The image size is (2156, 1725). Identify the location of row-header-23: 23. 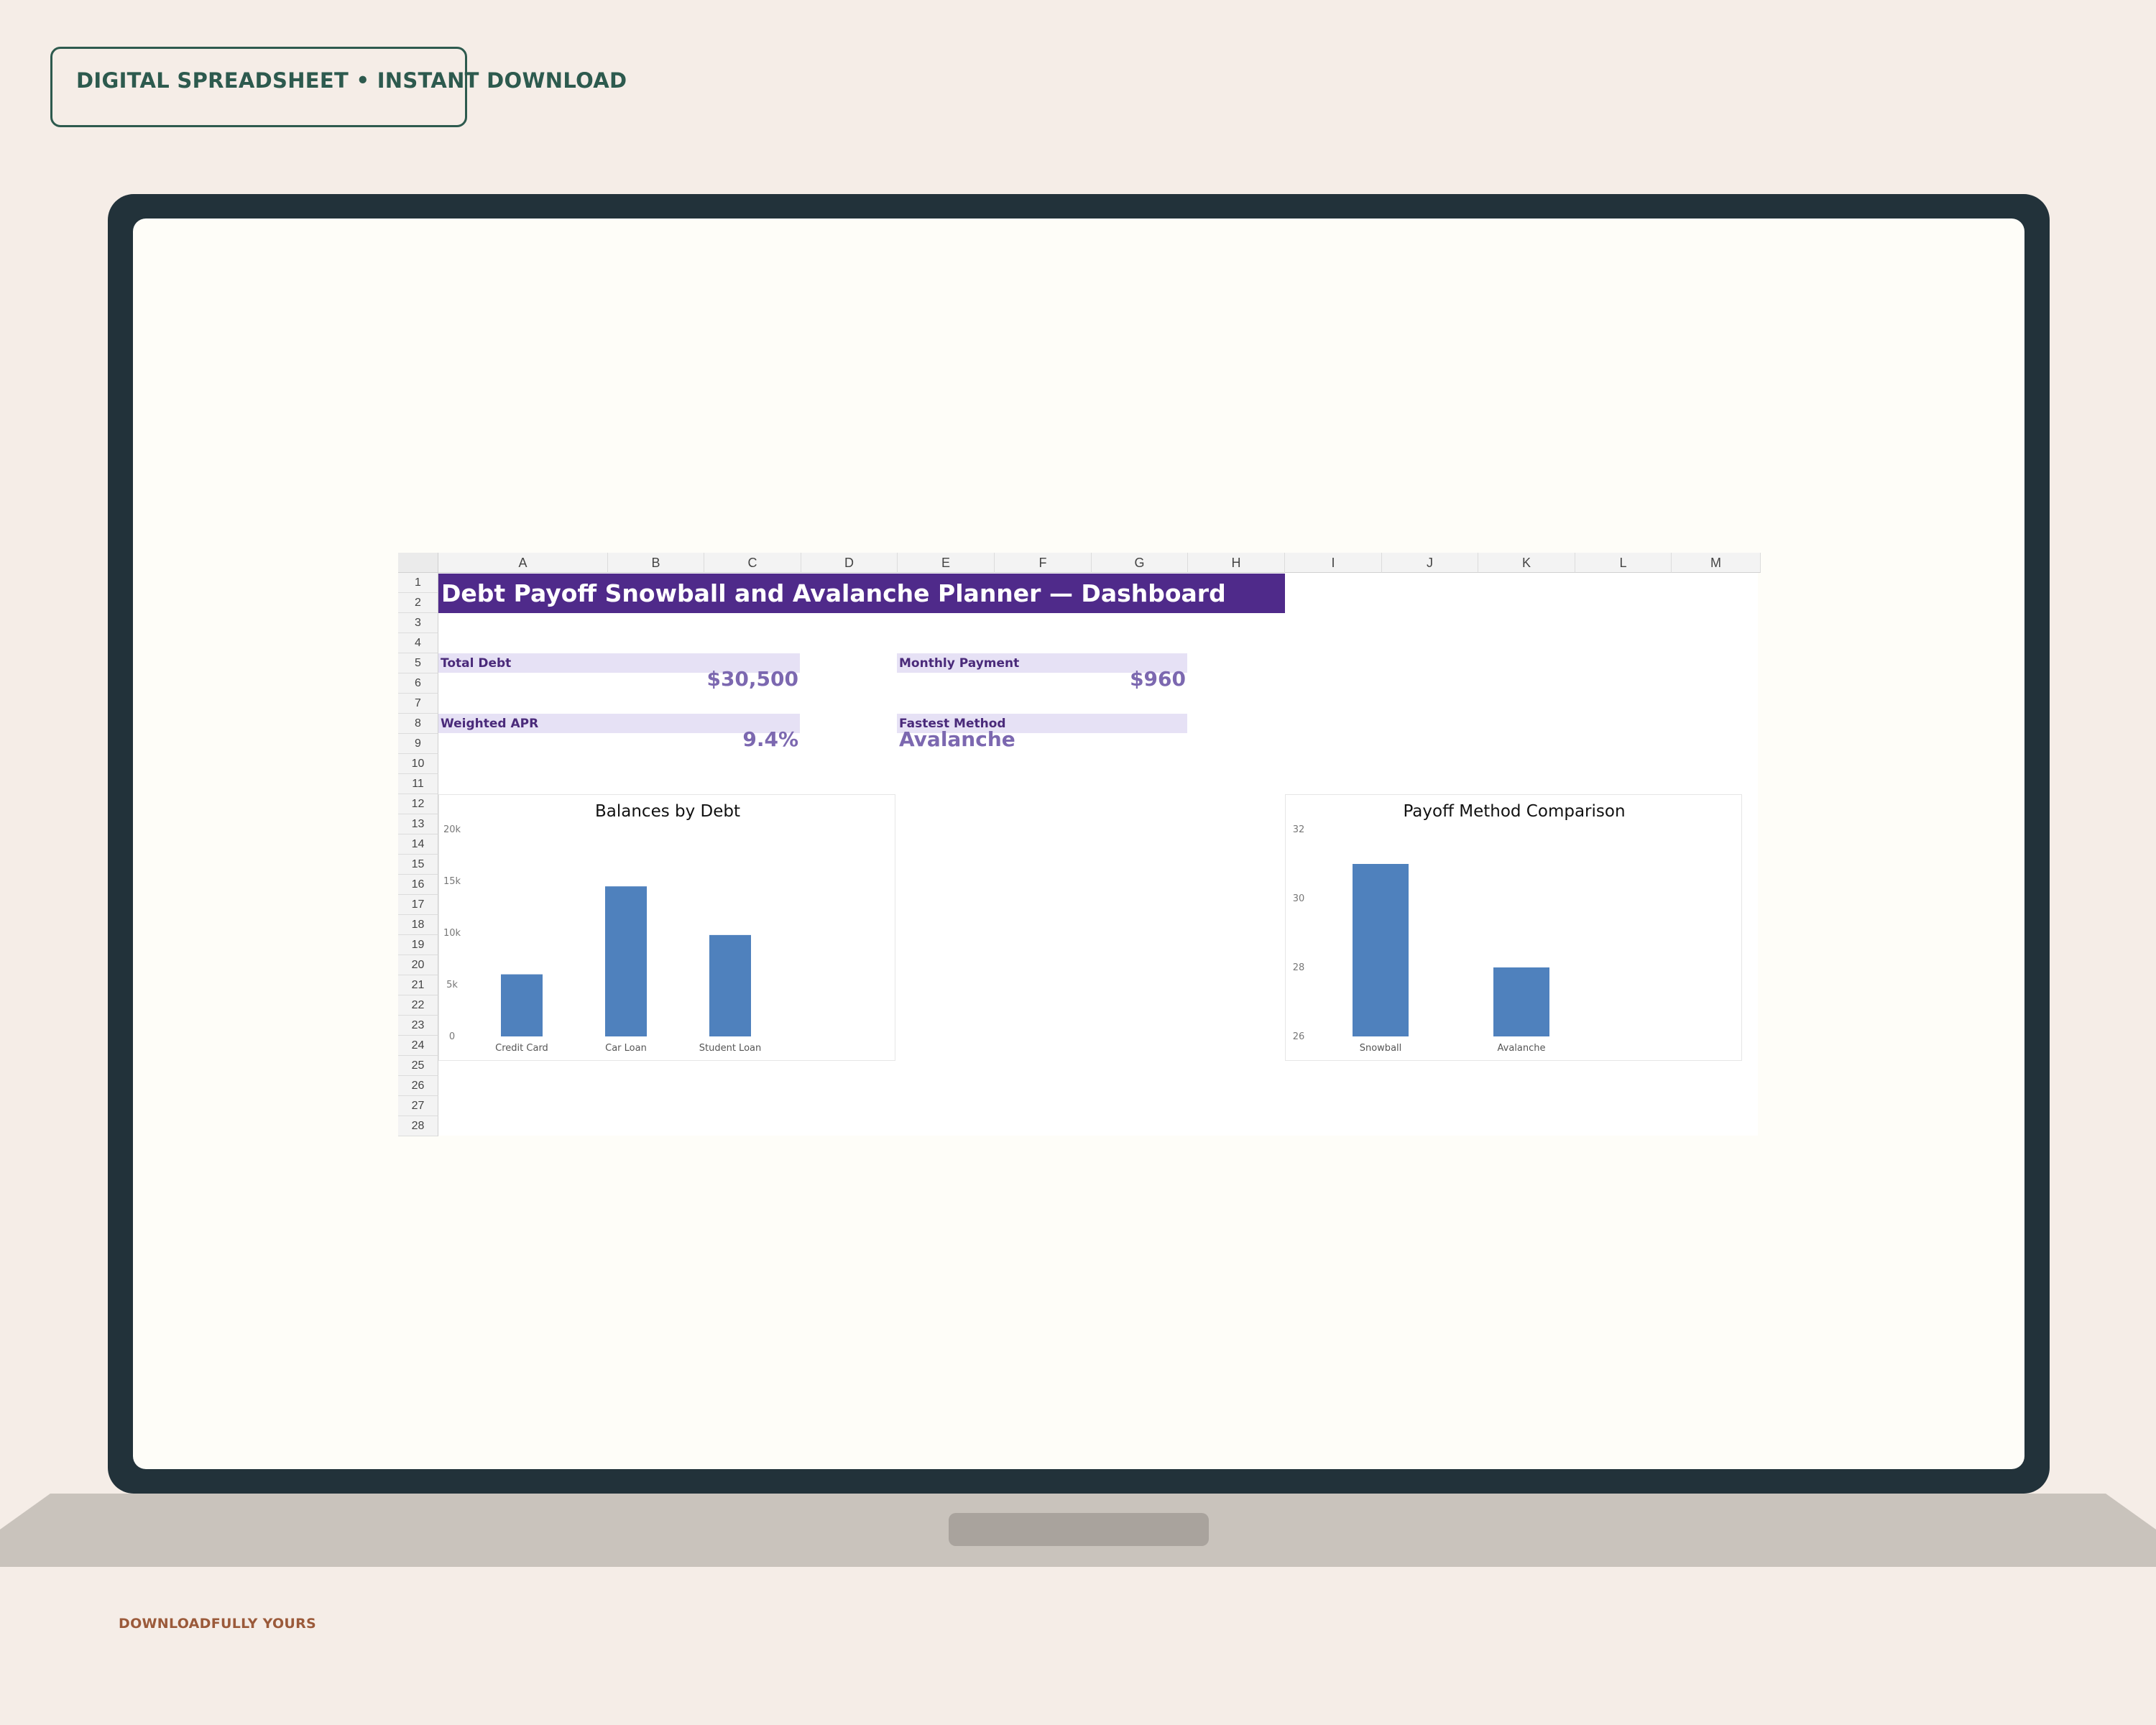
(418, 1026).